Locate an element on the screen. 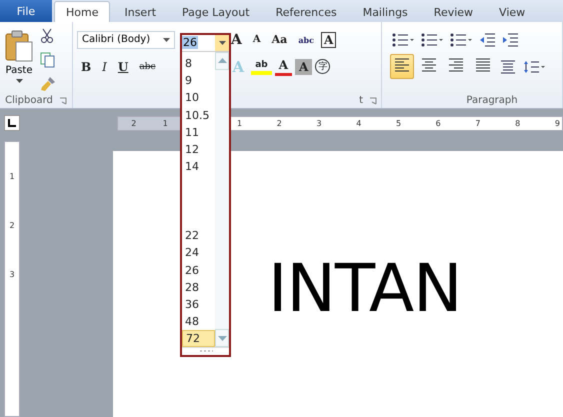 The height and width of the screenshot is (417, 563). dropdown-button is located at coordinates (222, 43).